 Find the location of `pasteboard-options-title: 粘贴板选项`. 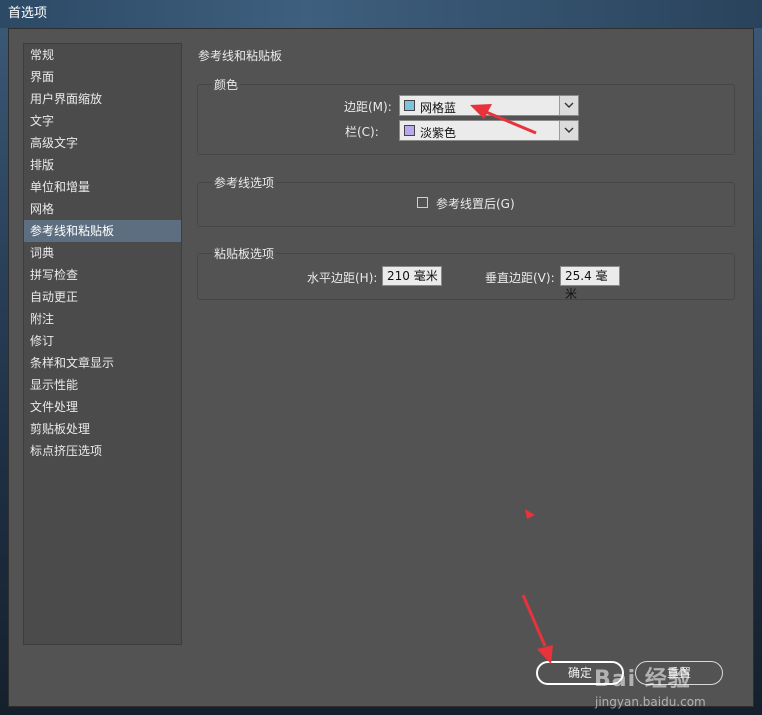

pasteboard-options-title: 粘贴板选项 is located at coordinates (244, 254).